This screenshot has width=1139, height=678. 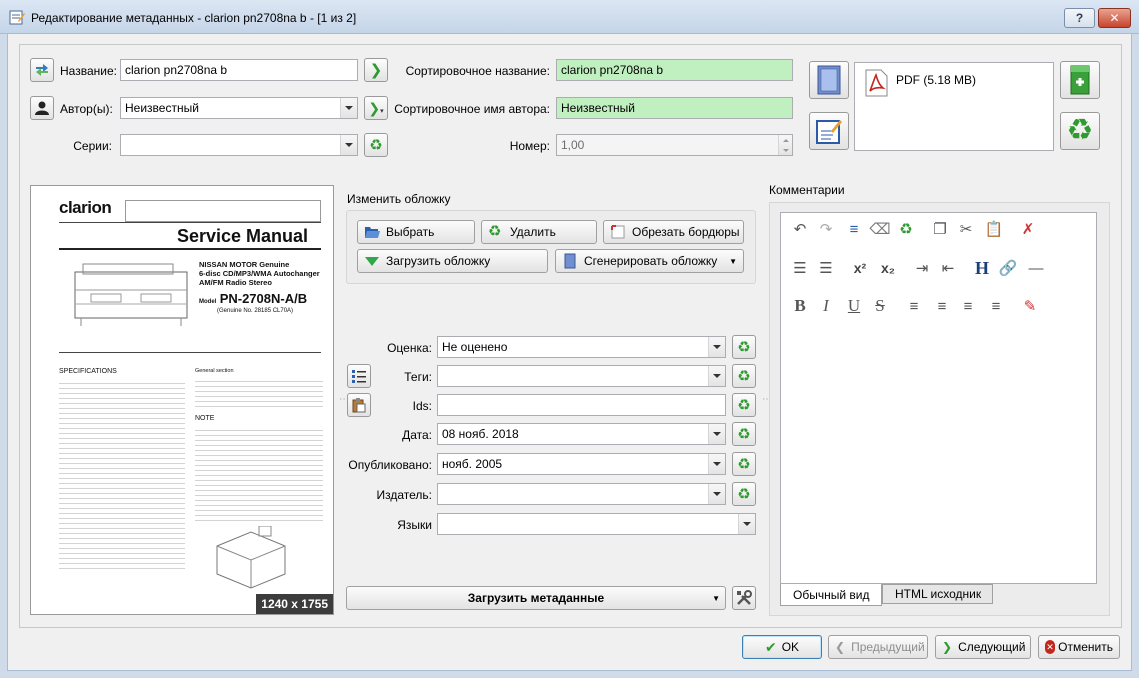 What do you see at coordinates (954, 106) in the screenshot?
I see `formats-list: PDF (5.18 MB)` at bounding box center [954, 106].